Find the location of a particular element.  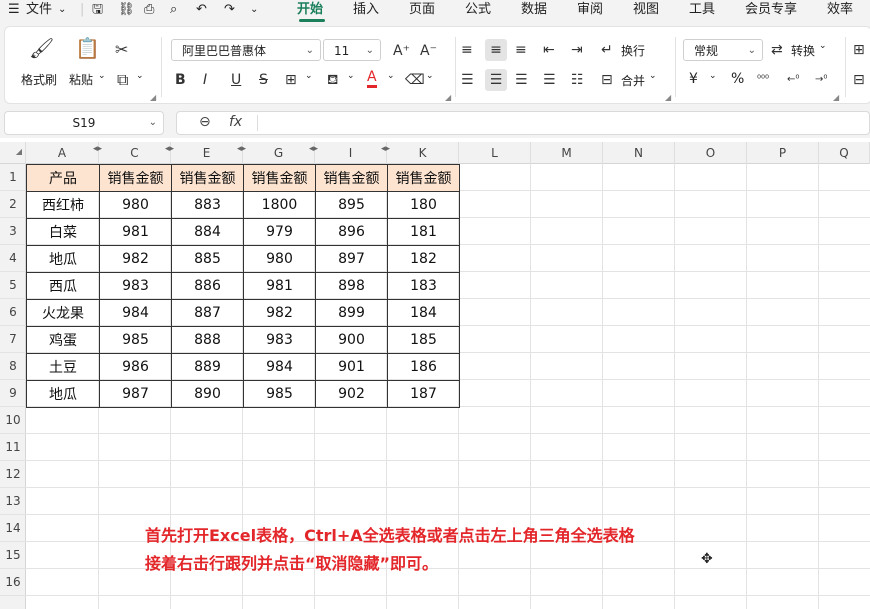

strikethrough-icon: S is located at coordinates (263, 80).